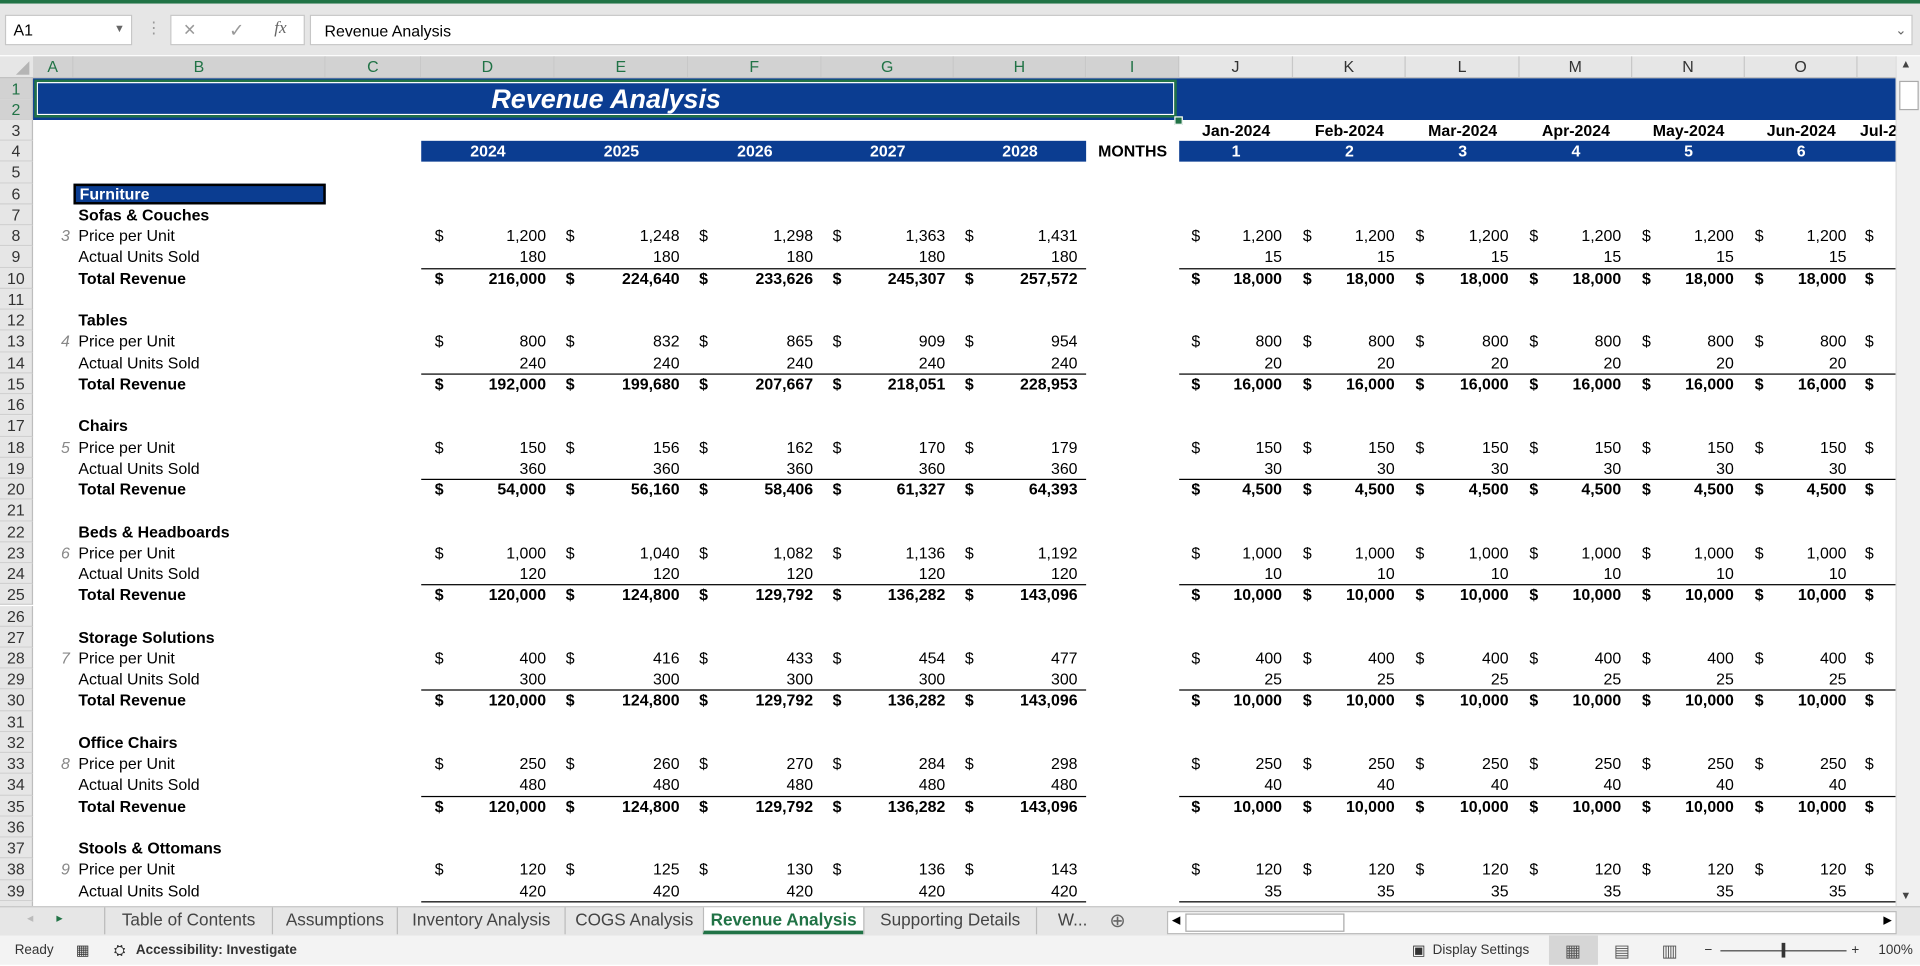 This screenshot has height=966, width=1920. What do you see at coordinates (783, 921) in the screenshot?
I see `sheet-tab-revenue-analysis: Revenue Analysis` at bounding box center [783, 921].